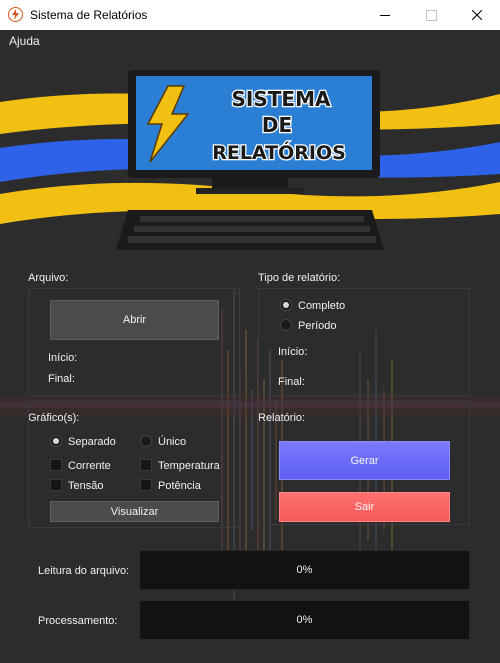  I want to click on open-file-button: Abrir, so click(134, 320).